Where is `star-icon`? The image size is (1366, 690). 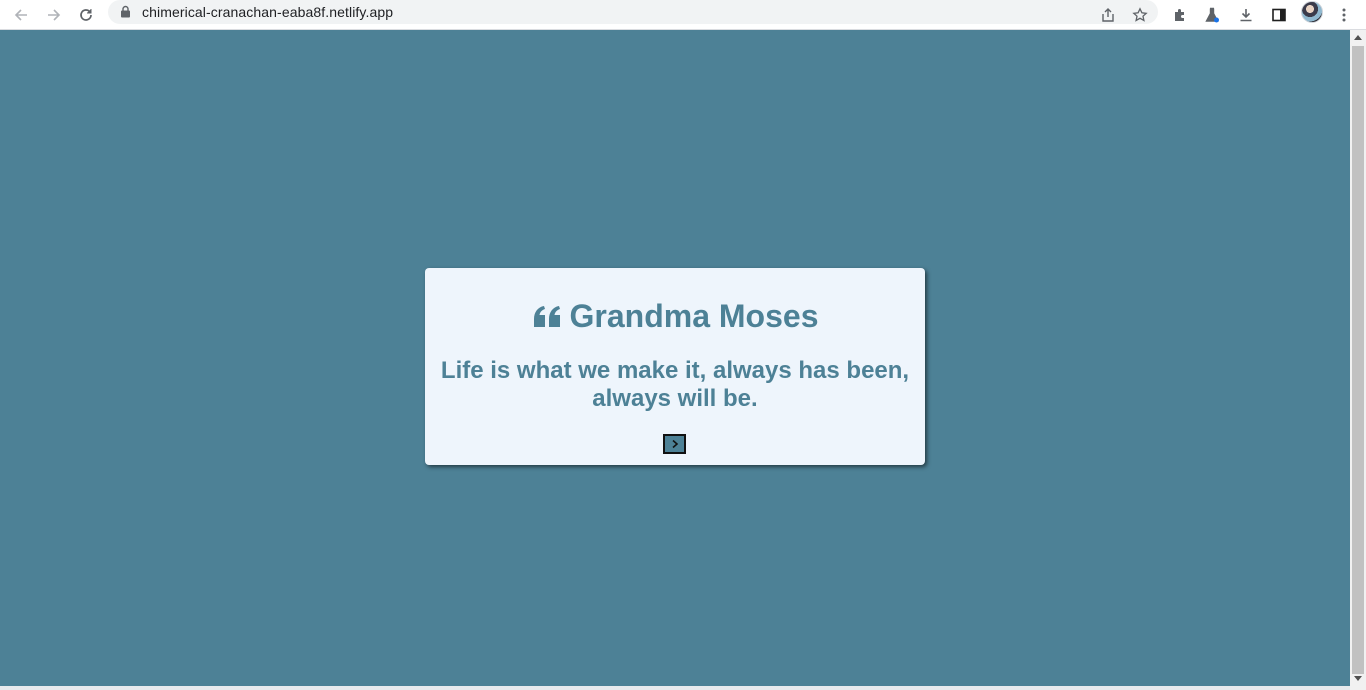 star-icon is located at coordinates (1140, 14).